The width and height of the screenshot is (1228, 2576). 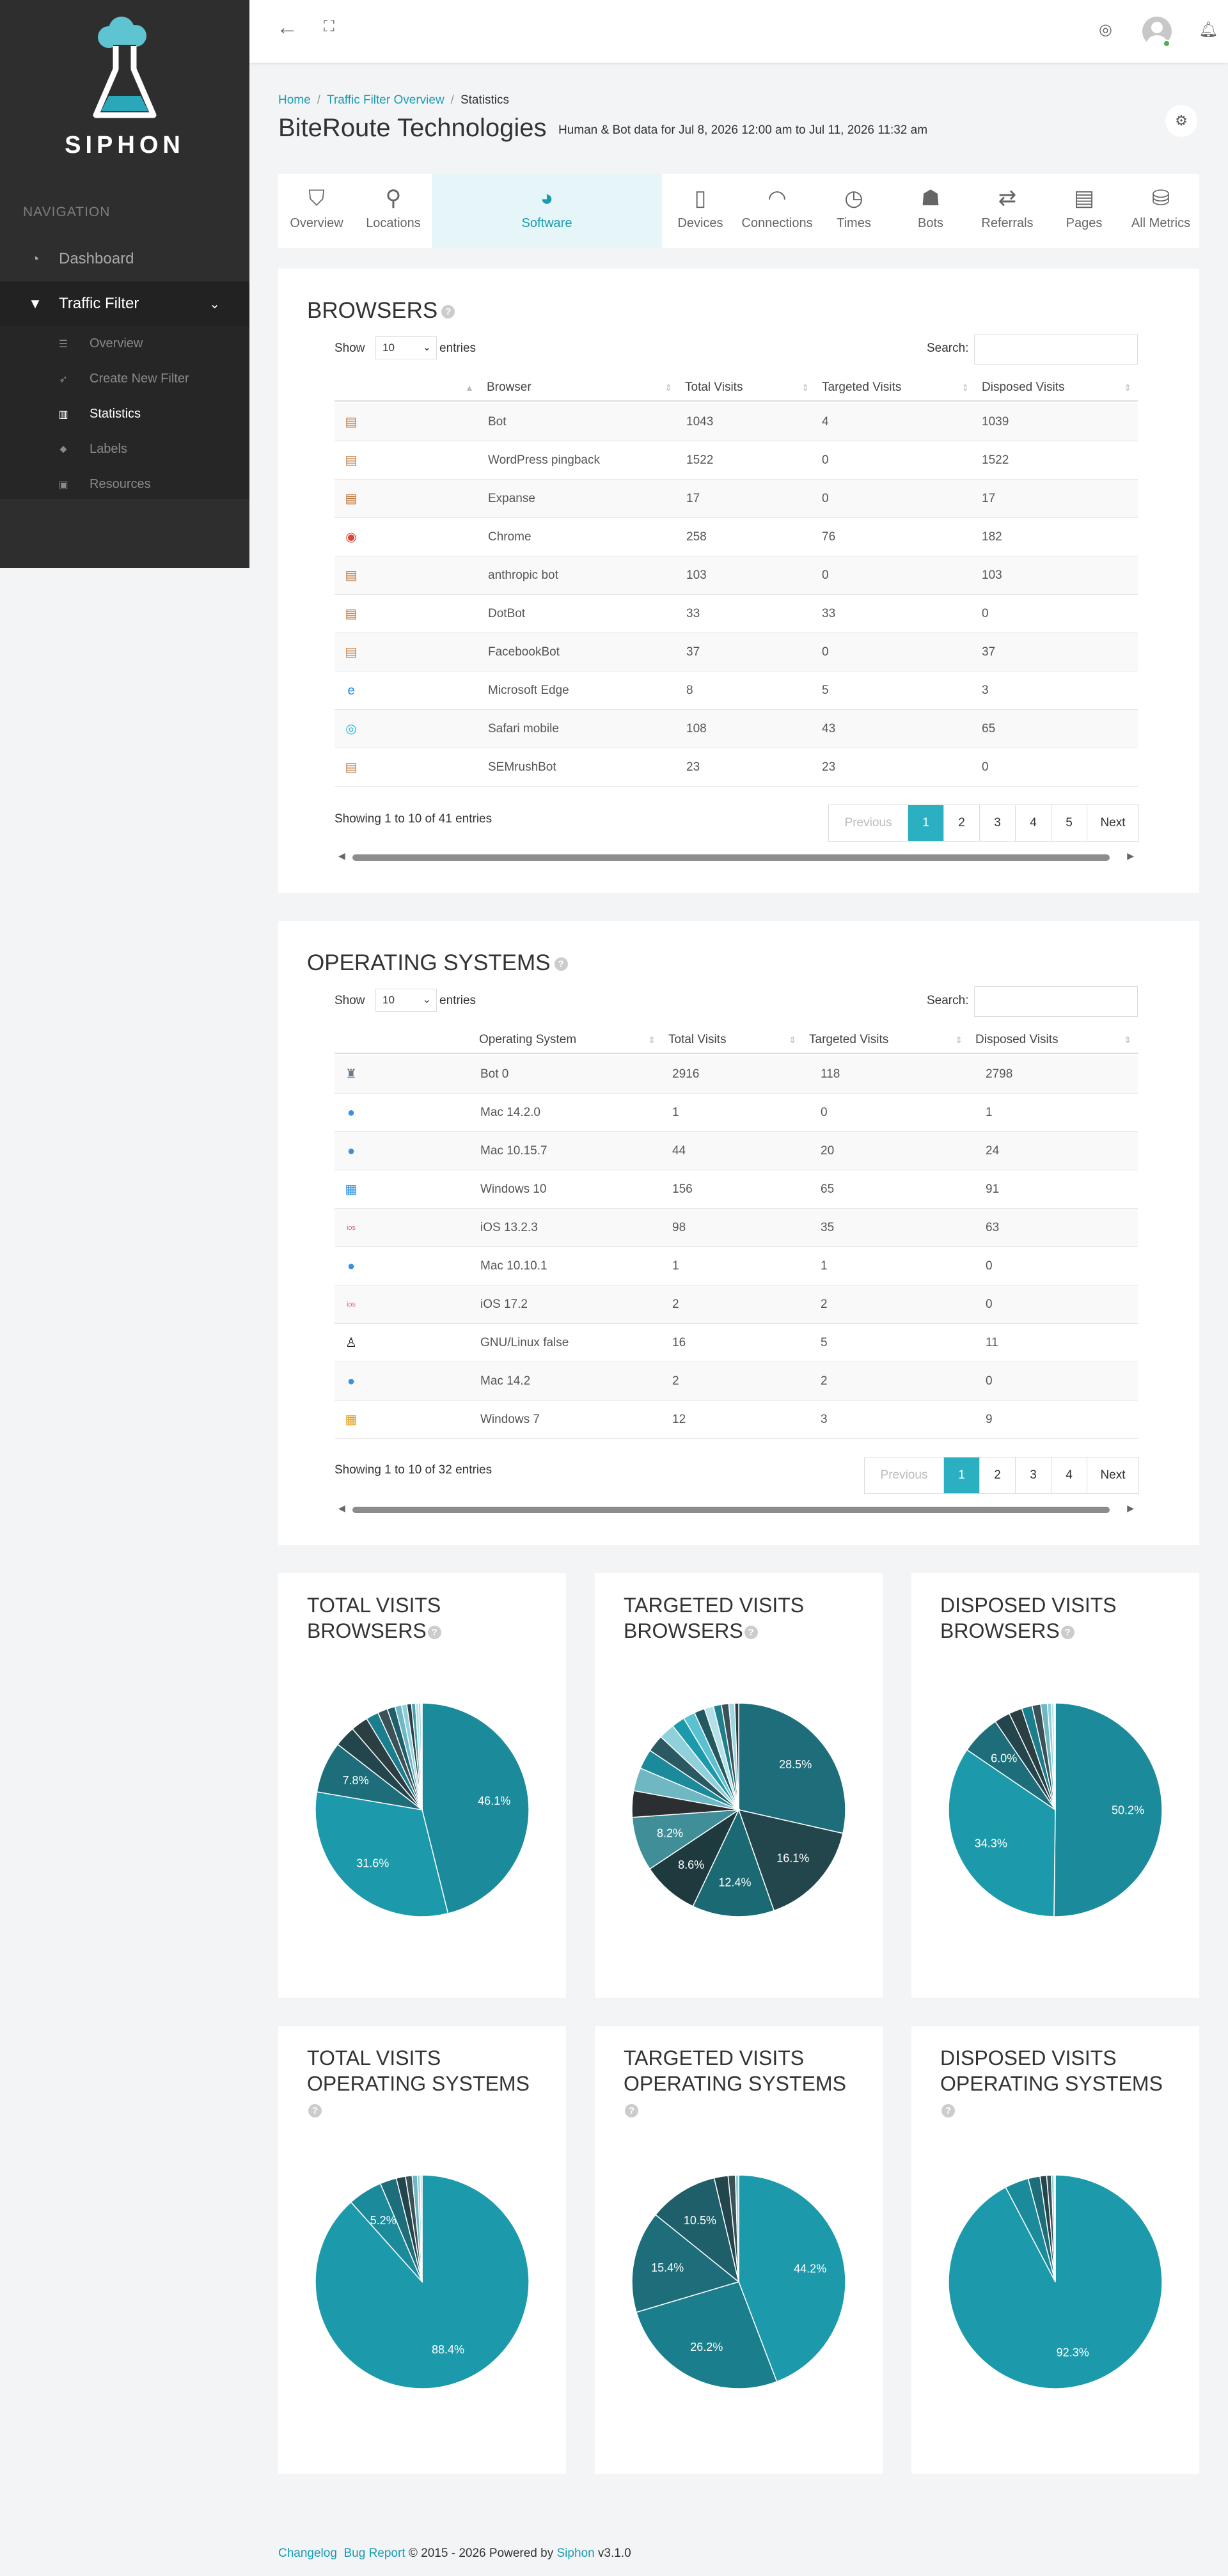 I want to click on breadcrumb-traffic-filter-overview: Traffic Filter Overview, so click(x=386, y=100).